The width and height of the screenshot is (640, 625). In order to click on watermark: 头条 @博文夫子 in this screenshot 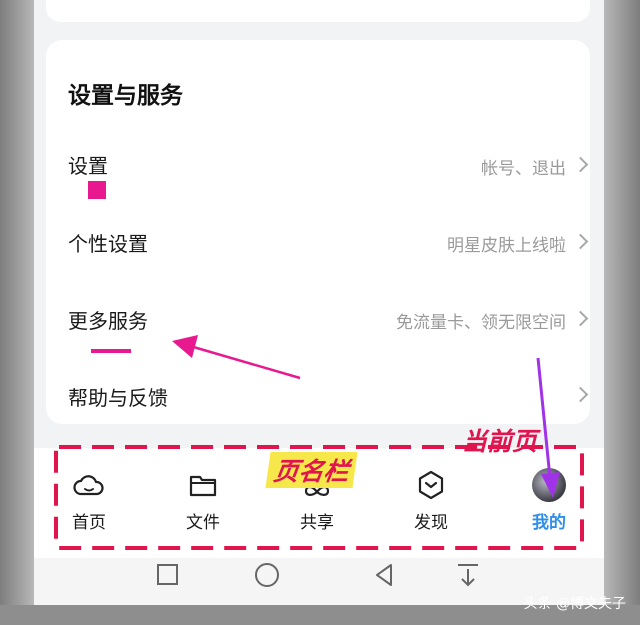, I will do `click(574, 604)`.